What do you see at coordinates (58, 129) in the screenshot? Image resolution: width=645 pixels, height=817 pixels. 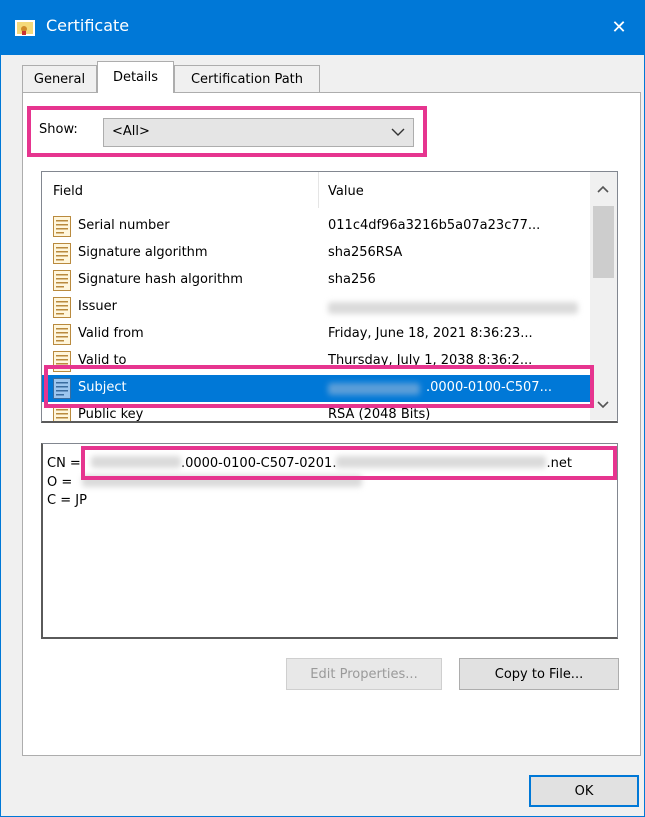 I see `show-label: Show:` at bounding box center [58, 129].